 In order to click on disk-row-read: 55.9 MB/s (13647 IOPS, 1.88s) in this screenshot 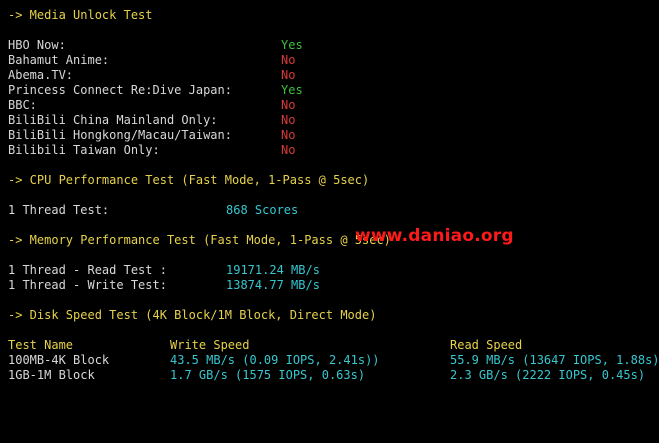, I will do `click(554, 360)`.